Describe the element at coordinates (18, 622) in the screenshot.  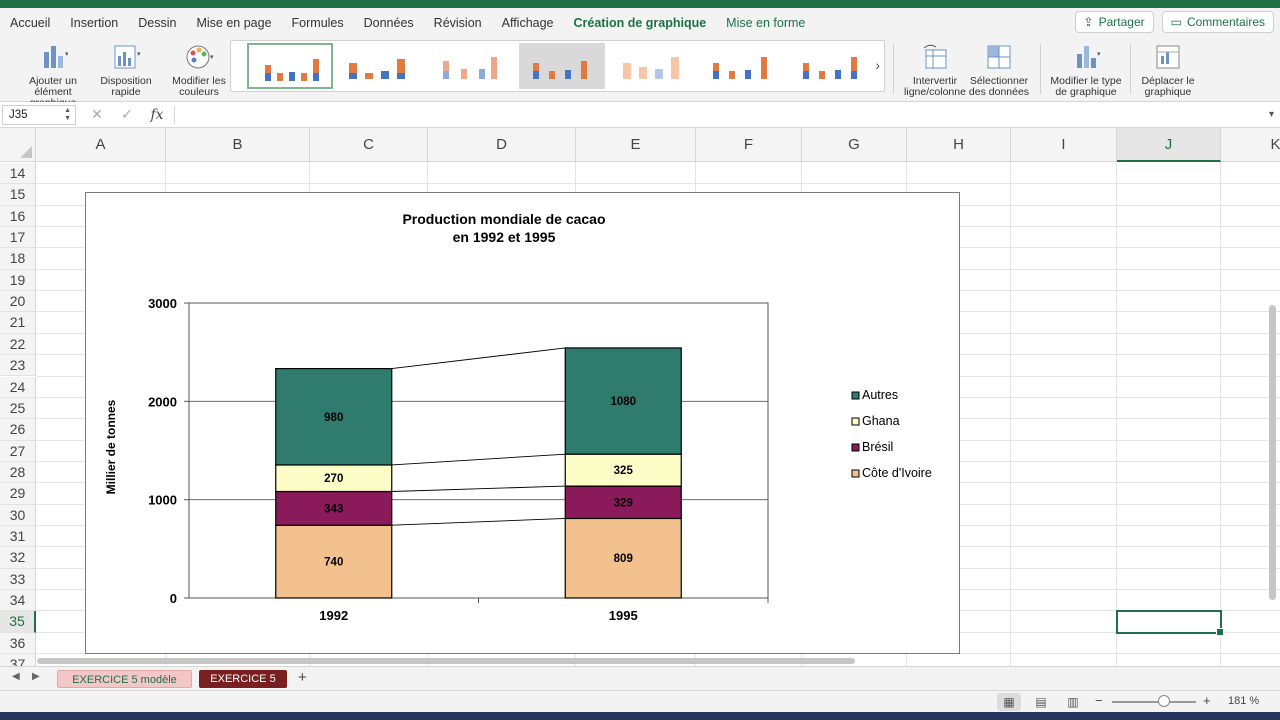
I see `row-header-35: 35` at that location.